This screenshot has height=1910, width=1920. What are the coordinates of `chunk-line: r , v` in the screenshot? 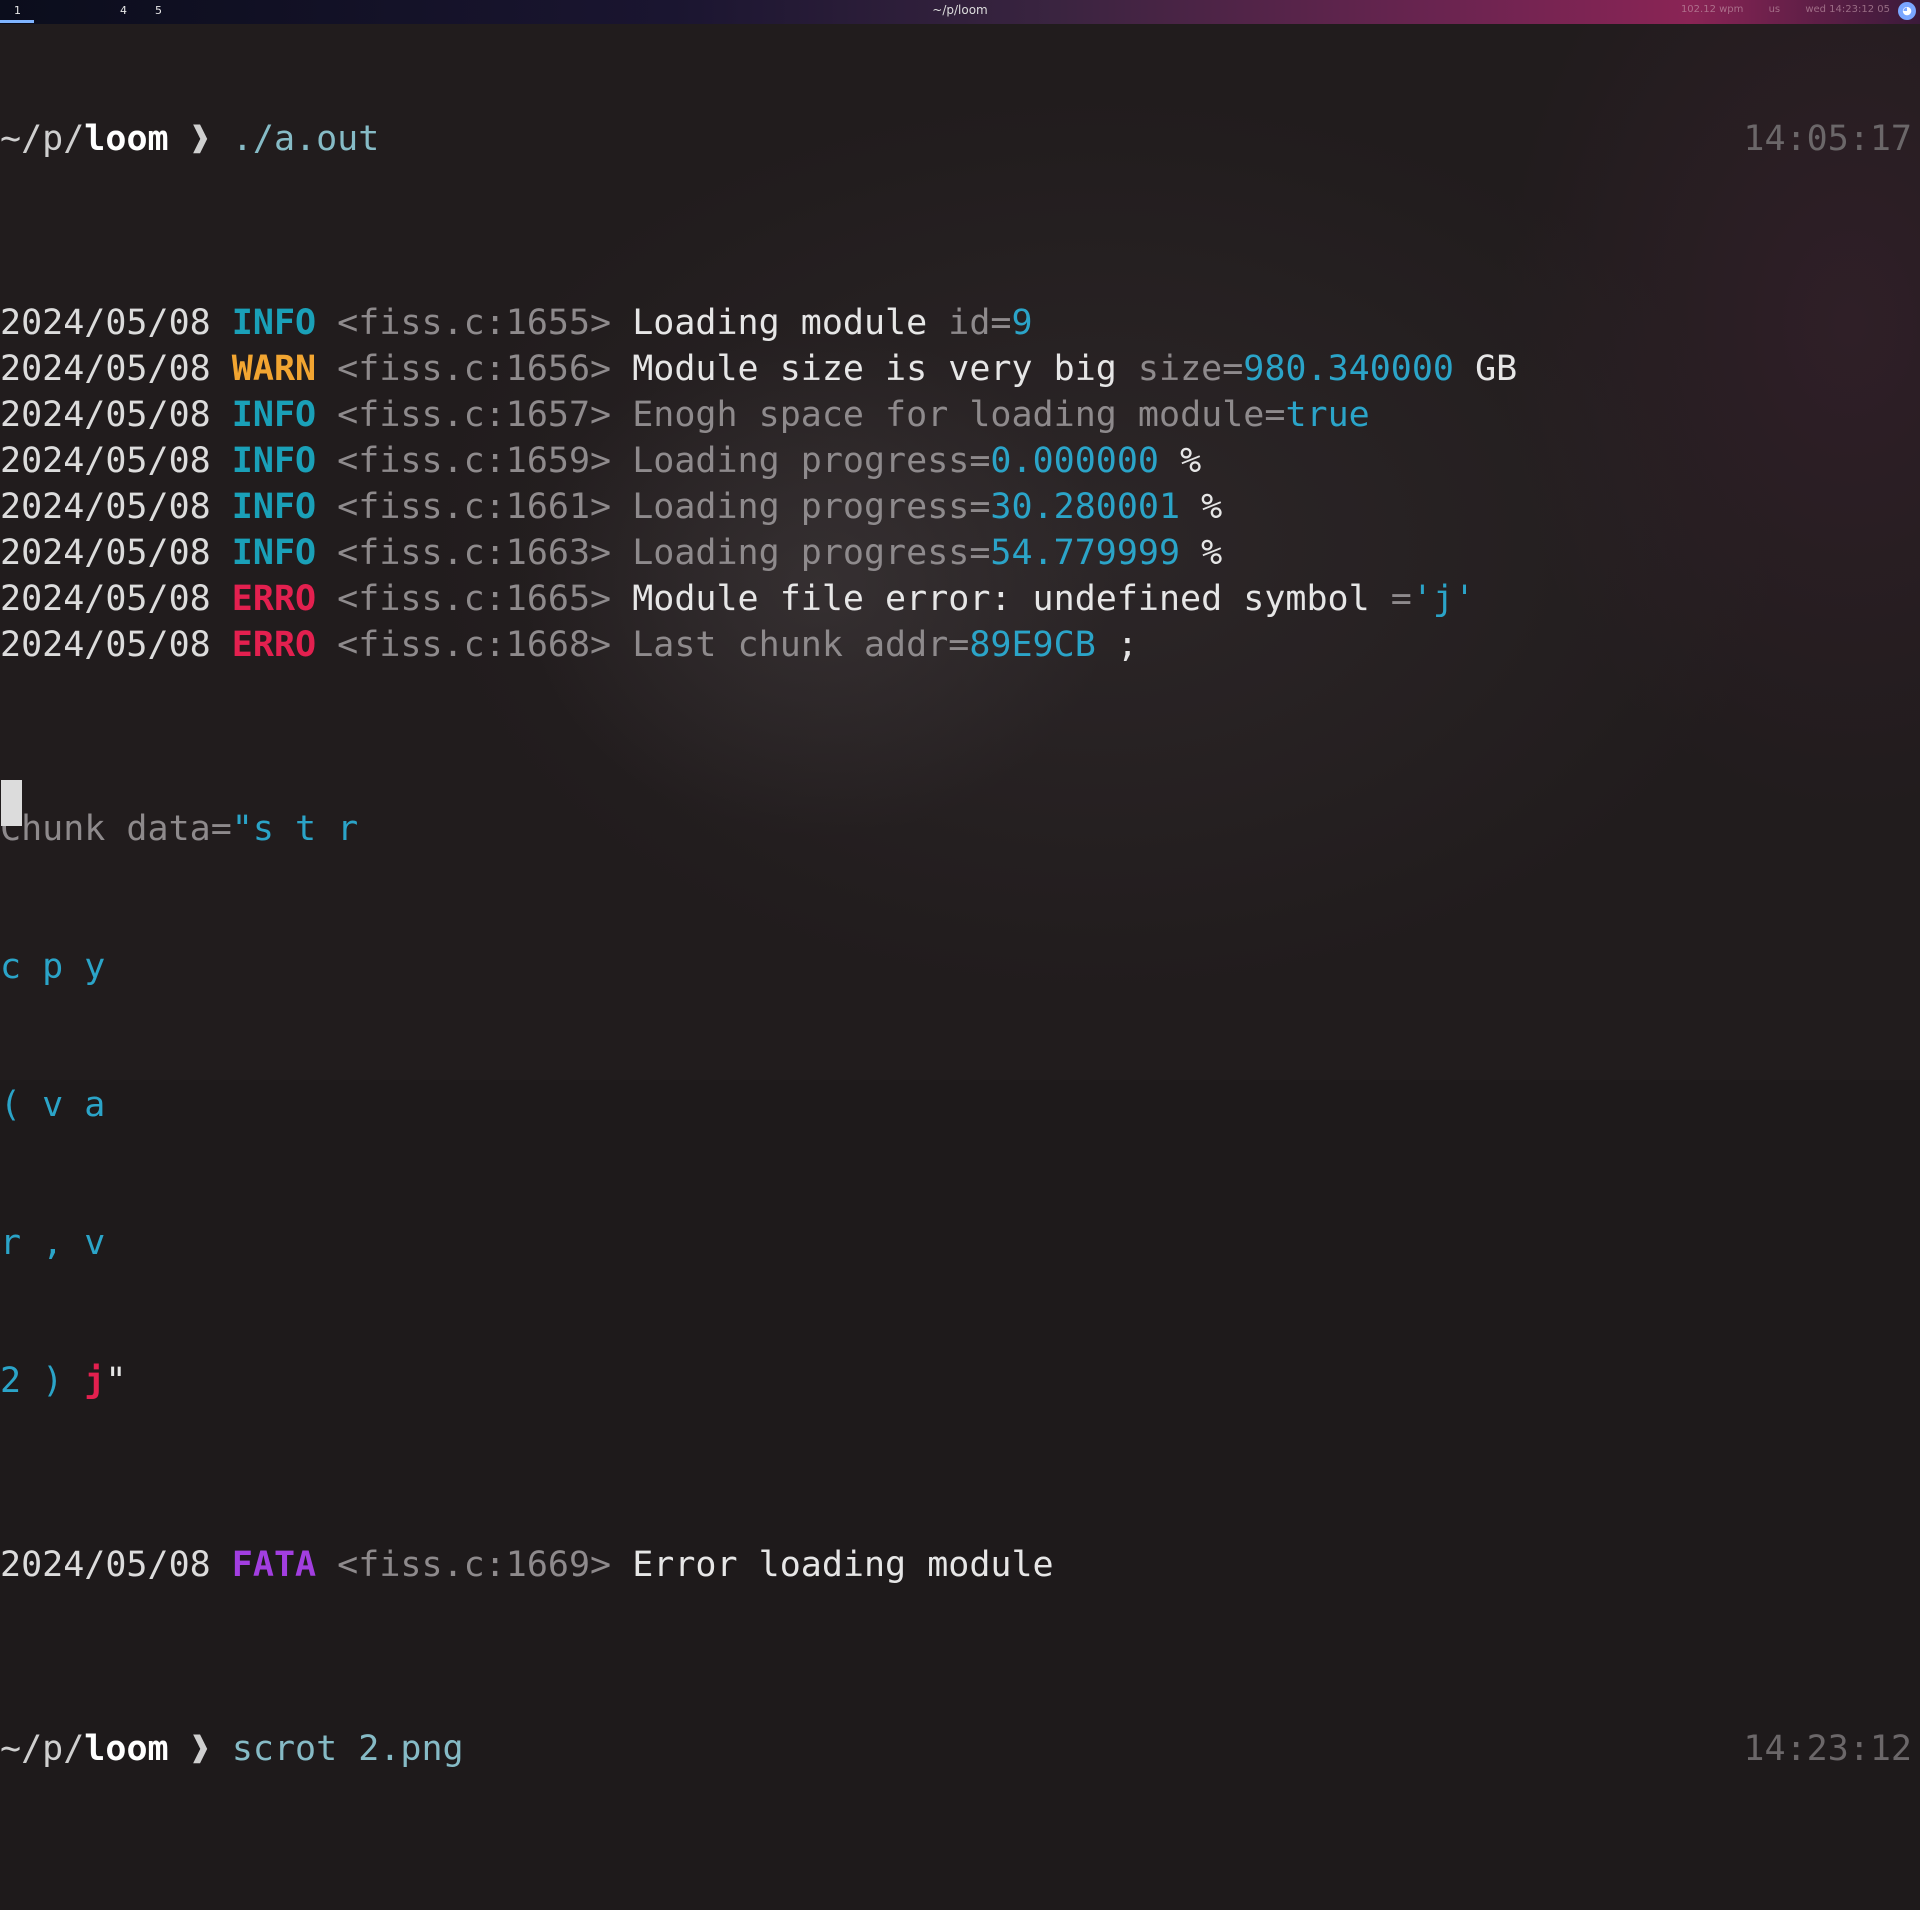 It's located at (53, 1243).